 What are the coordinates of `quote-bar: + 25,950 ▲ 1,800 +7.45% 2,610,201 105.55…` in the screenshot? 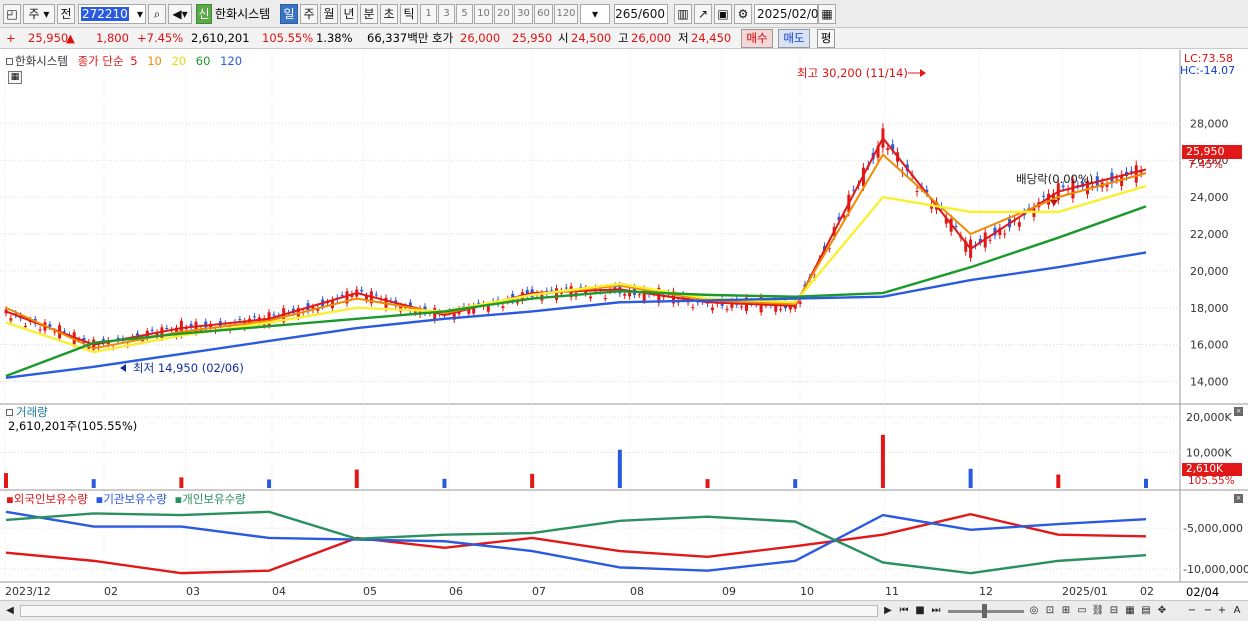 It's located at (624, 38).